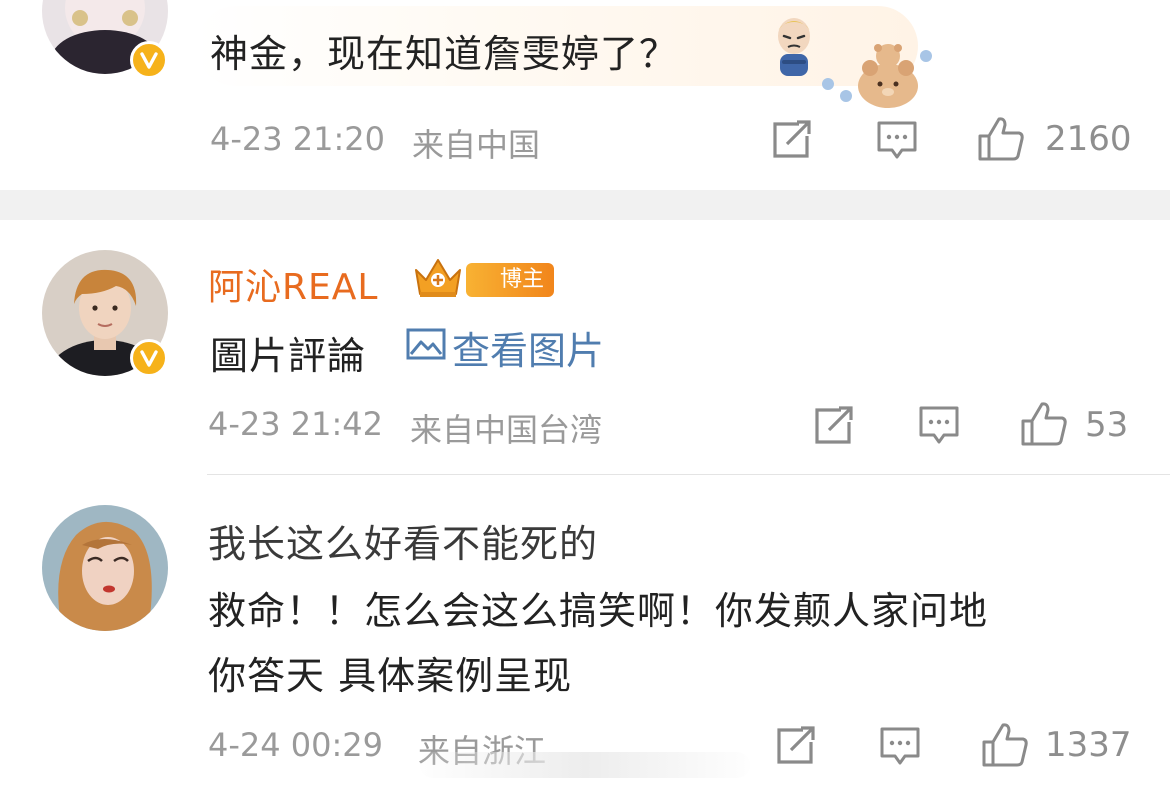 This screenshot has height=793, width=1170. What do you see at coordinates (585, 205) in the screenshot?
I see `section-separator` at bounding box center [585, 205].